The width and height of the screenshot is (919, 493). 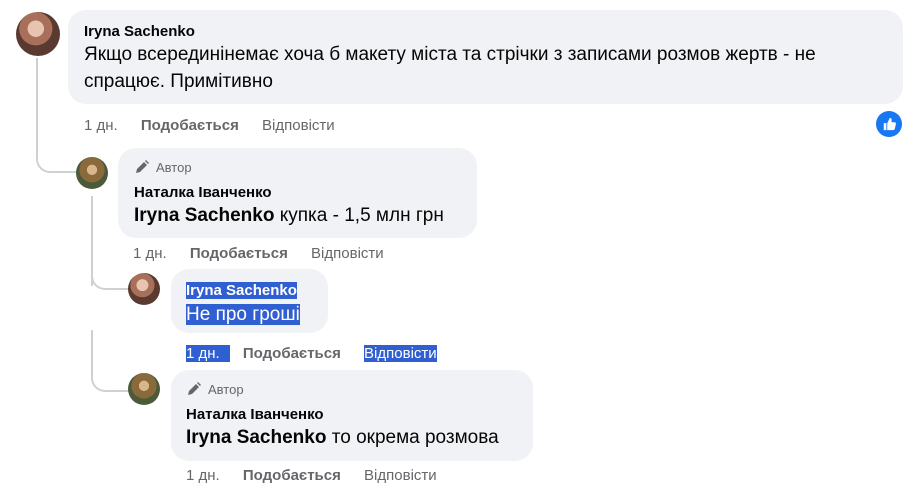 I want to click on comment-text: Не про гроші, so click(x=243, y=314).